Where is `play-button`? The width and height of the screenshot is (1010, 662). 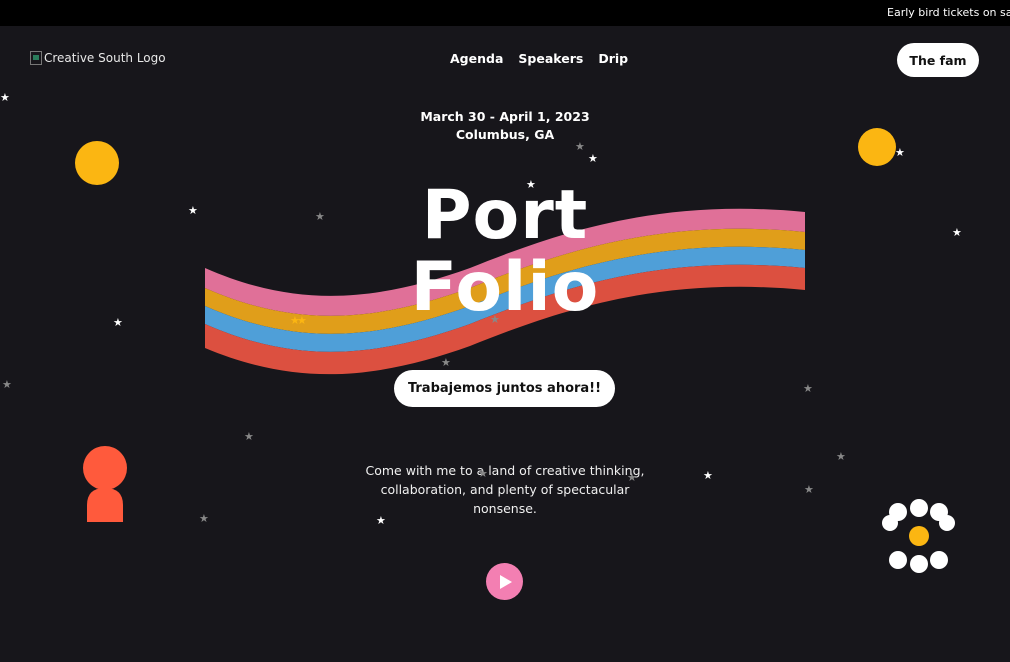 play-button is located at coordinates (504, 581).